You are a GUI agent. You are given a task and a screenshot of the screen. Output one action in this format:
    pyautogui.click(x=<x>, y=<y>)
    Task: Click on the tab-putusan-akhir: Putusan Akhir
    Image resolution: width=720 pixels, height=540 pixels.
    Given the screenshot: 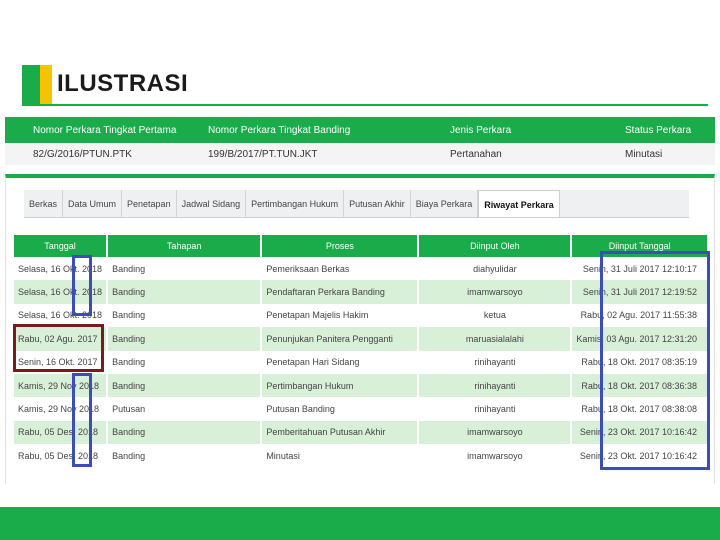 What is the action you would take?
    pyautogui.click(x=377, y=203)
    